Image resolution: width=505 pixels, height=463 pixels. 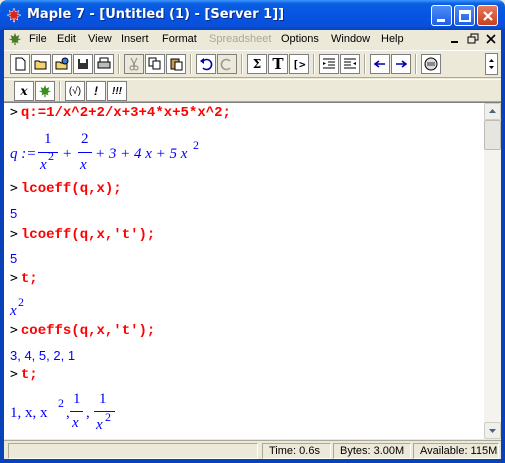 What do you see at coordinates (135, 39) in the screenshot?
I see `menu-insert: Insert` at bounding box center [135, 39].